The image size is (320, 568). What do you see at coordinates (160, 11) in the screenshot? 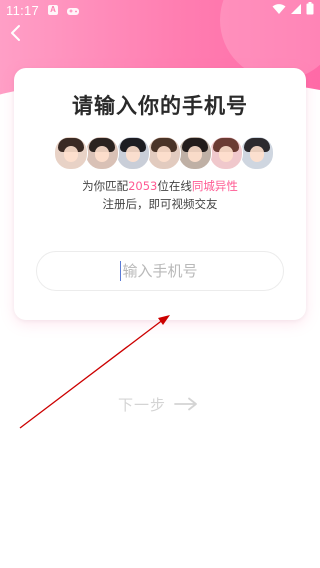
I see `status-bar: 11:17 A` at bounding box center [160, 11].